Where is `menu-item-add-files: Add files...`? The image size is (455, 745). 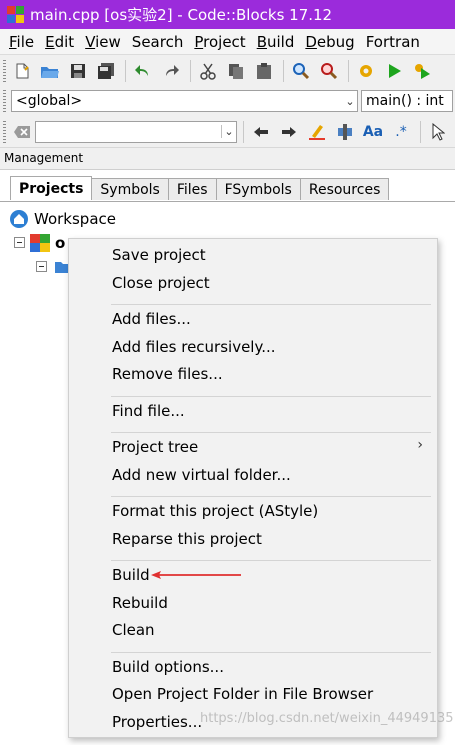
menu-item-add-files: Add files... is located at coordinates (151, 319).